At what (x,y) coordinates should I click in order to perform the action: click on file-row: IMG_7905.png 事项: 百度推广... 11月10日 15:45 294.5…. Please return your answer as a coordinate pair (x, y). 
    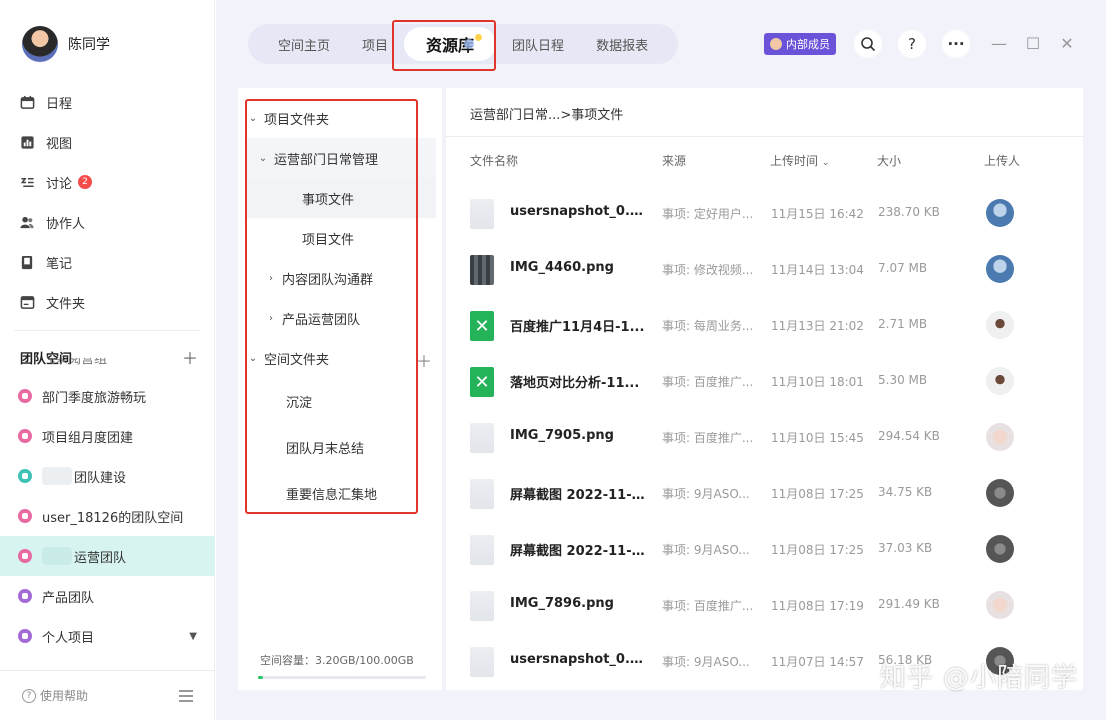
    Looking at the image, I should click on (764, 437).